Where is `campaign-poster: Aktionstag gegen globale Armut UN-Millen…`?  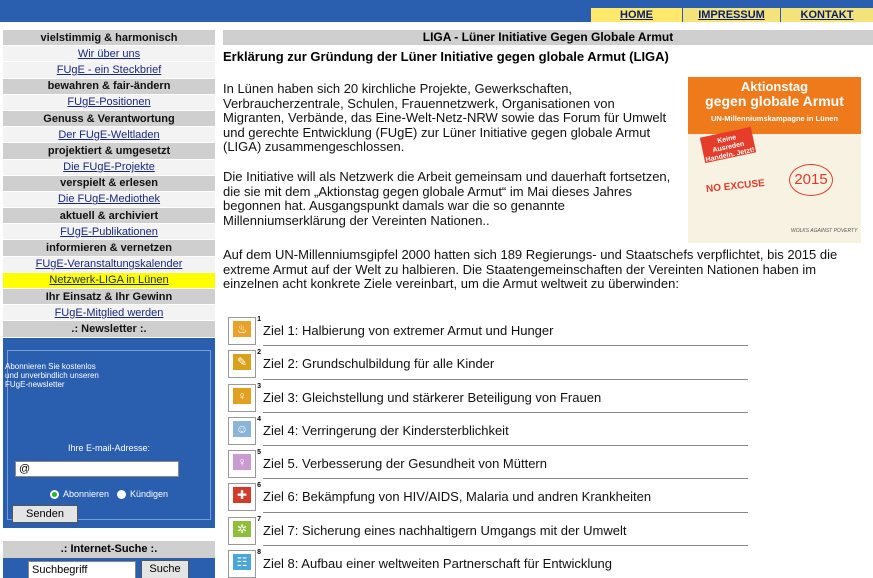 campaign-poster: Aktionstag gegen globale Armut UN-Millen… is located at coordinates (774, 160).